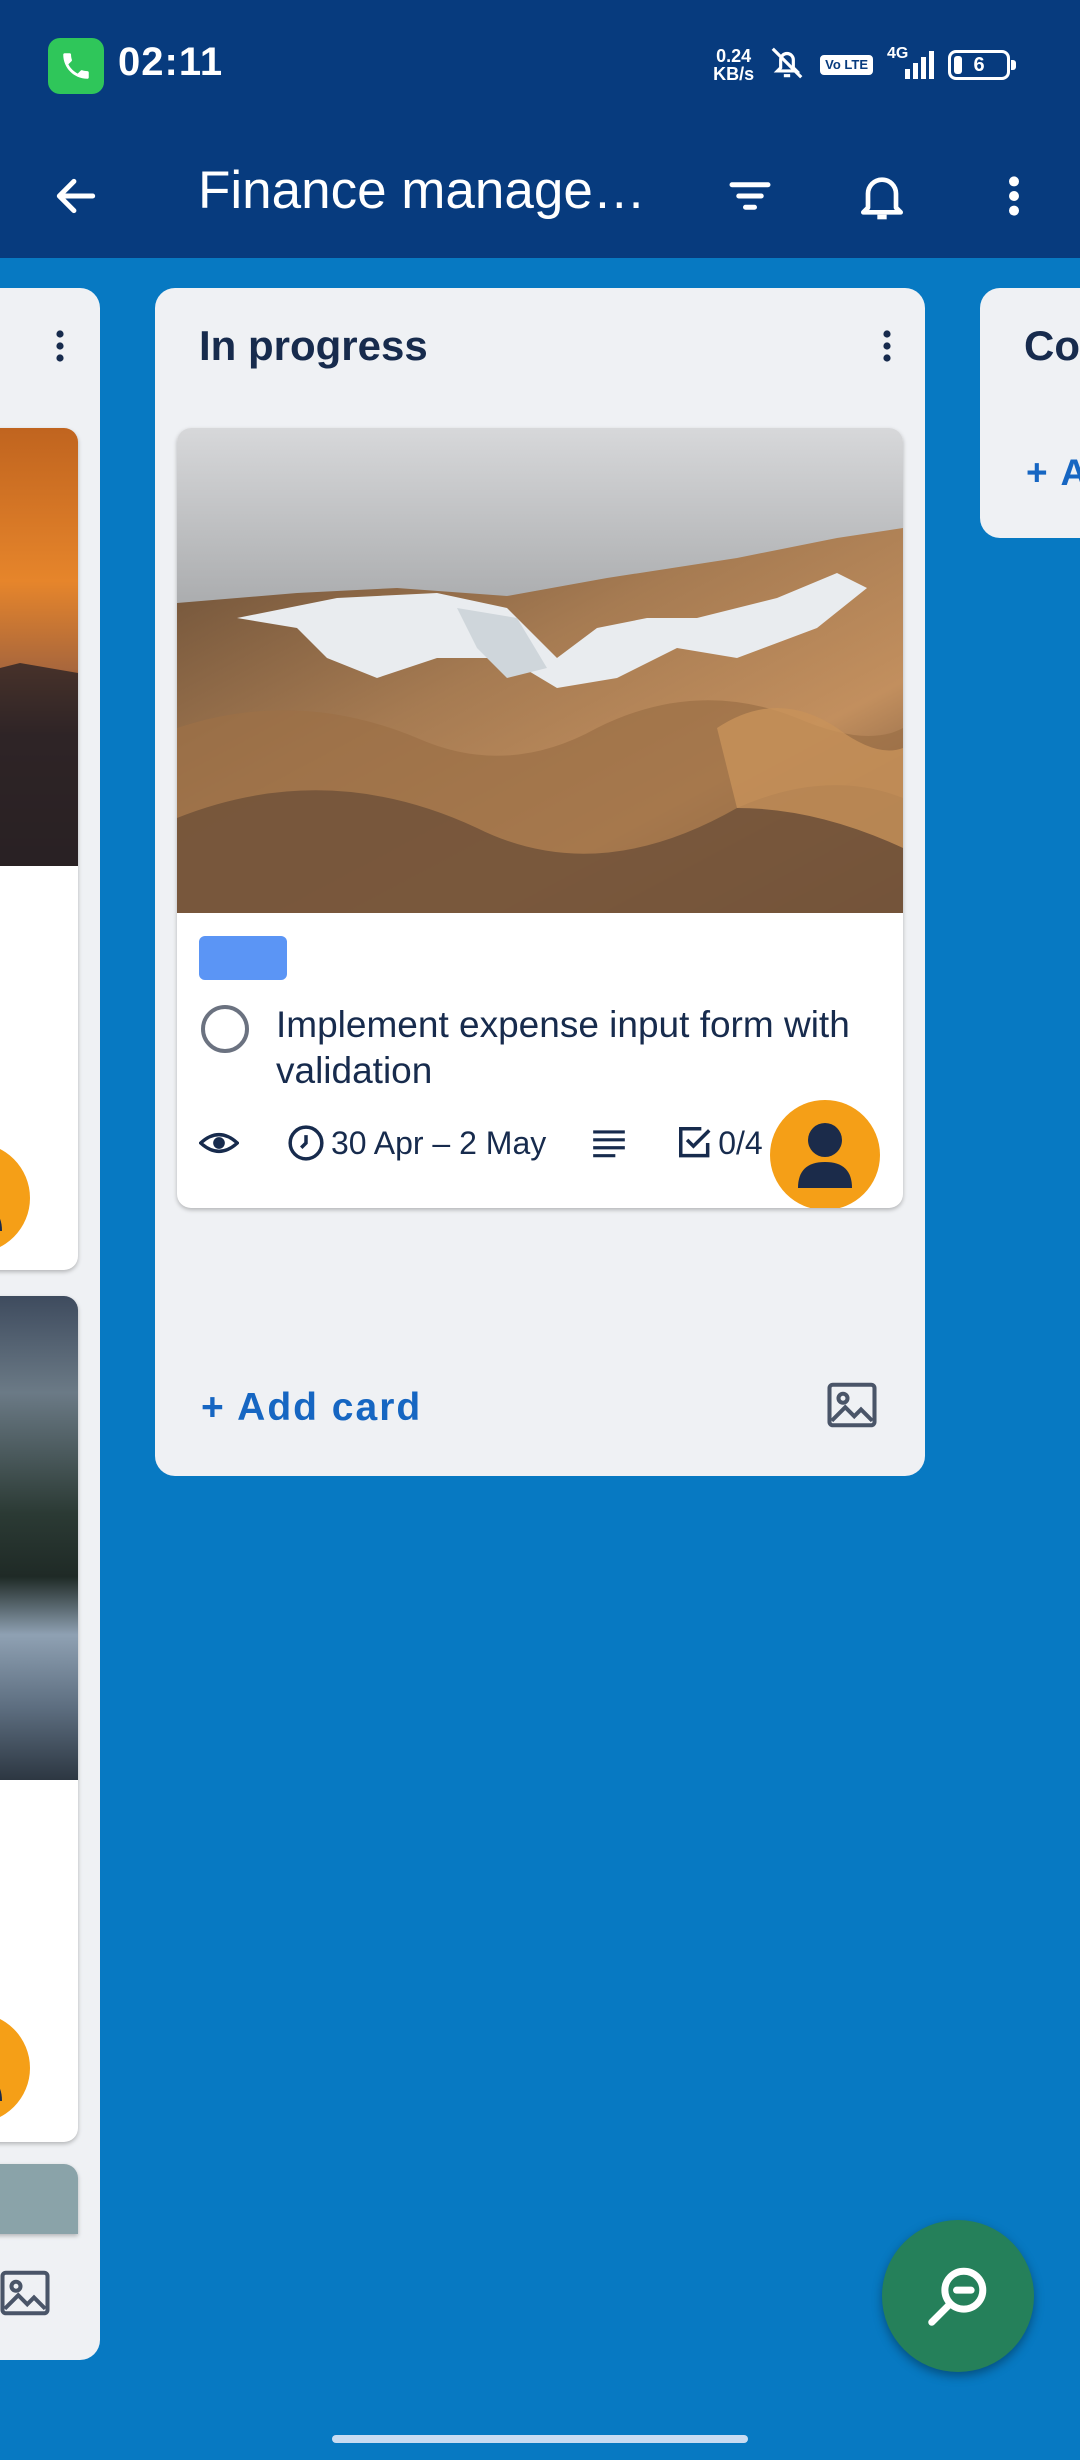 The height and width of the screenshot is (2460, 1080). I want to click on volte-badge: Vo LTE, so click(846, 65).